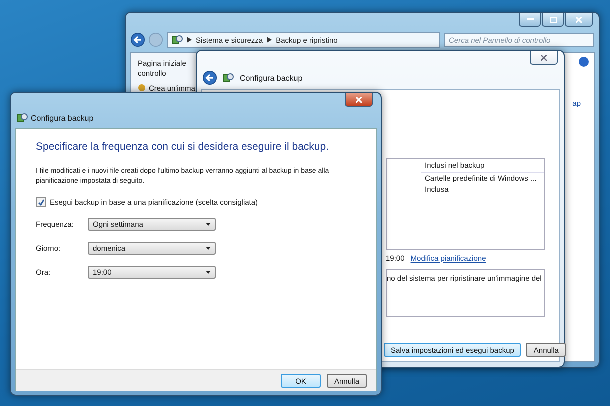  I want to click on maximize-button, so click(553, 20).